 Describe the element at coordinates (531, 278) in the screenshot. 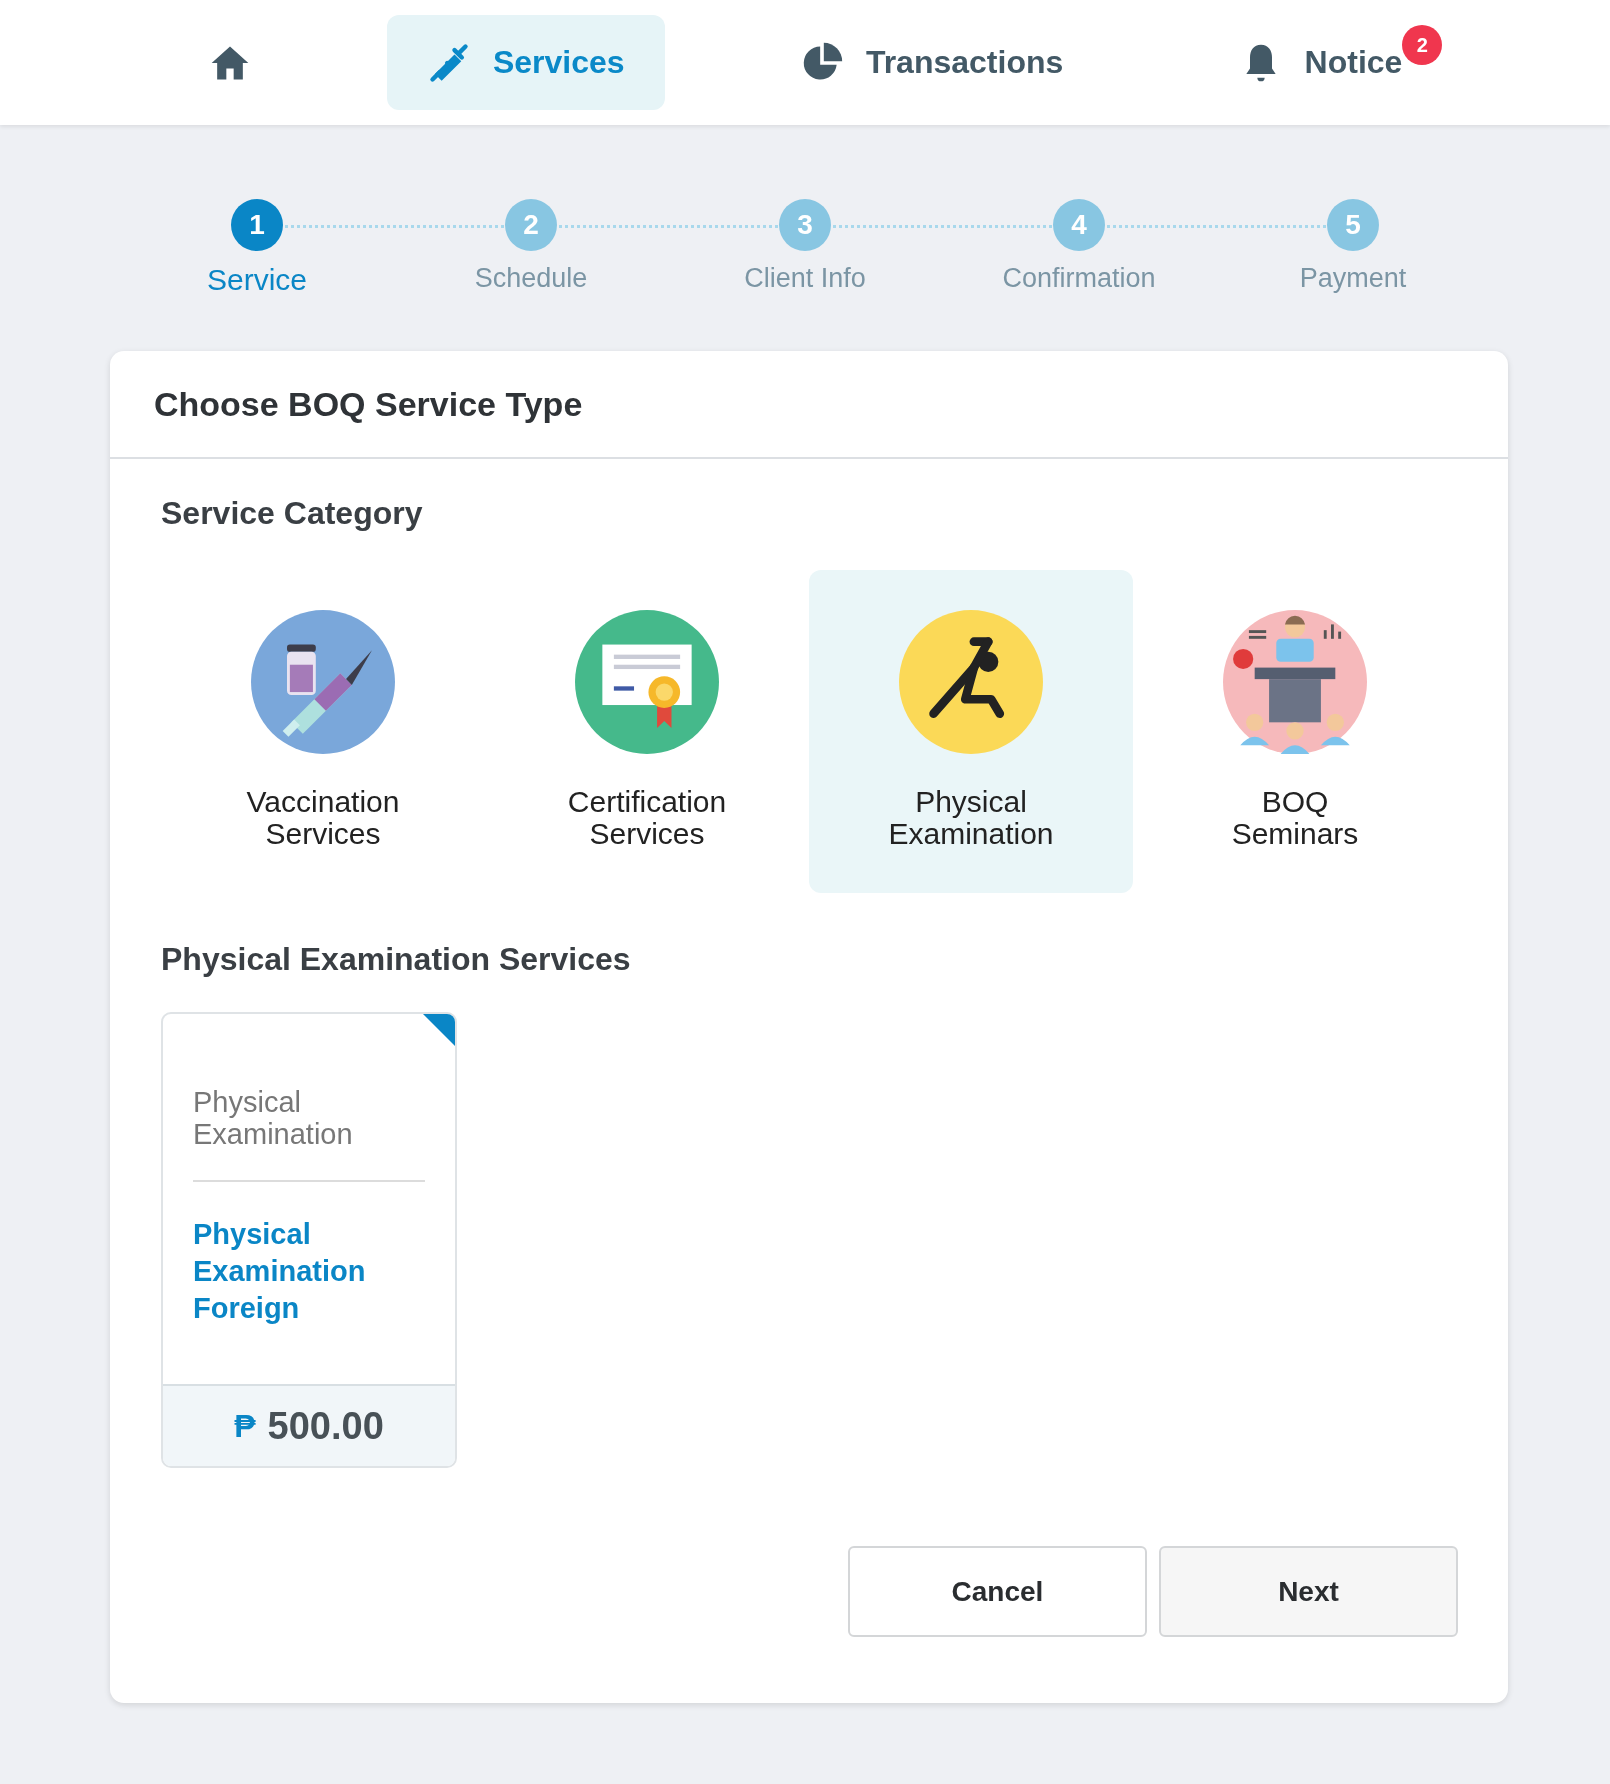

I see `step-label: Schedule` at that location.